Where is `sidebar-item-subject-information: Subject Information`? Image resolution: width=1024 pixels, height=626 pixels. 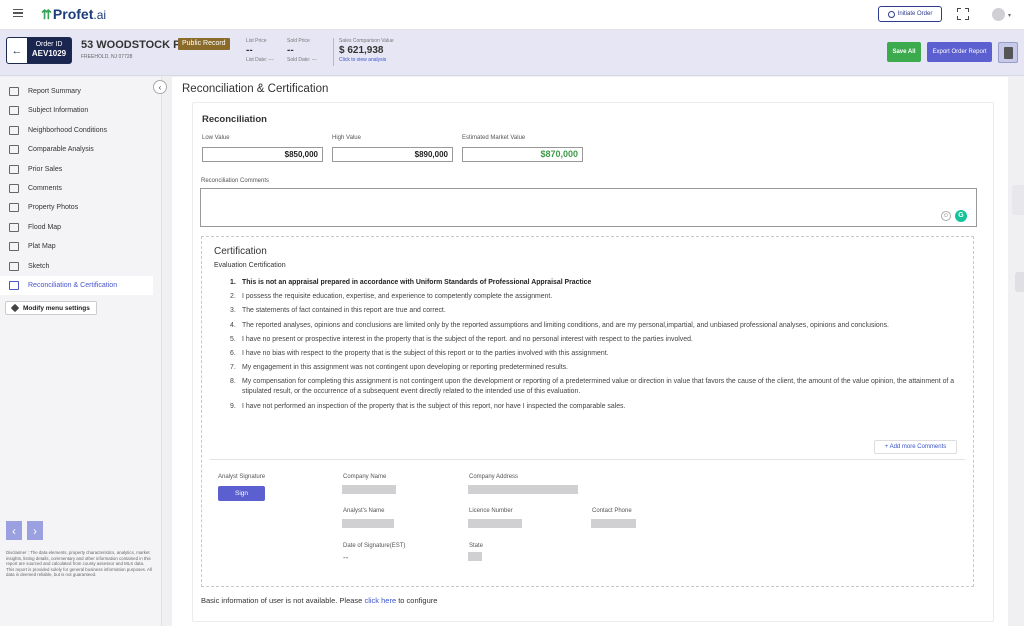 sidebar-item-subject-information: Subject Information is located at coordinates (76, 110).